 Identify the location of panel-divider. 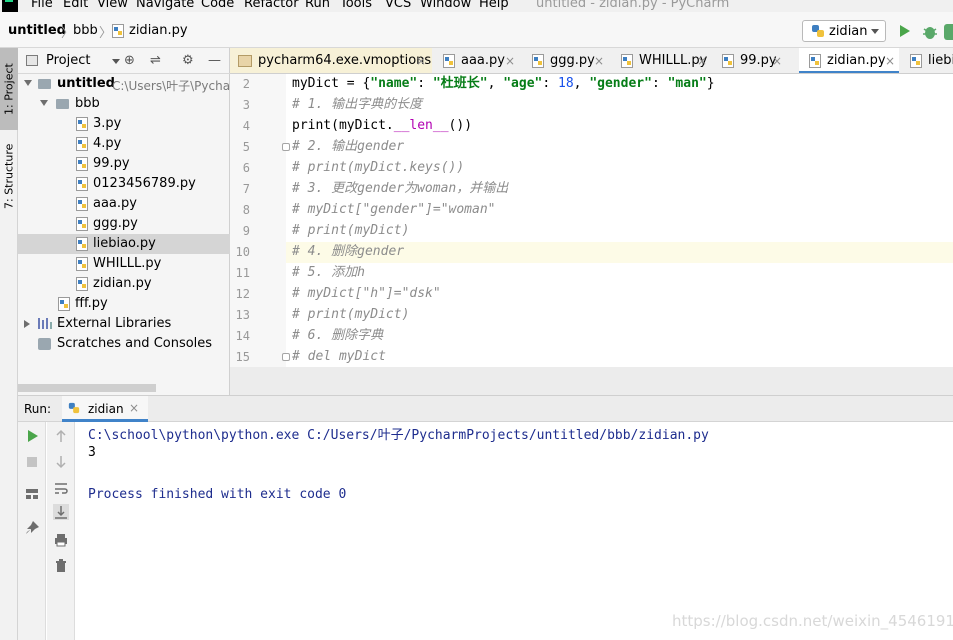
(591, 381).